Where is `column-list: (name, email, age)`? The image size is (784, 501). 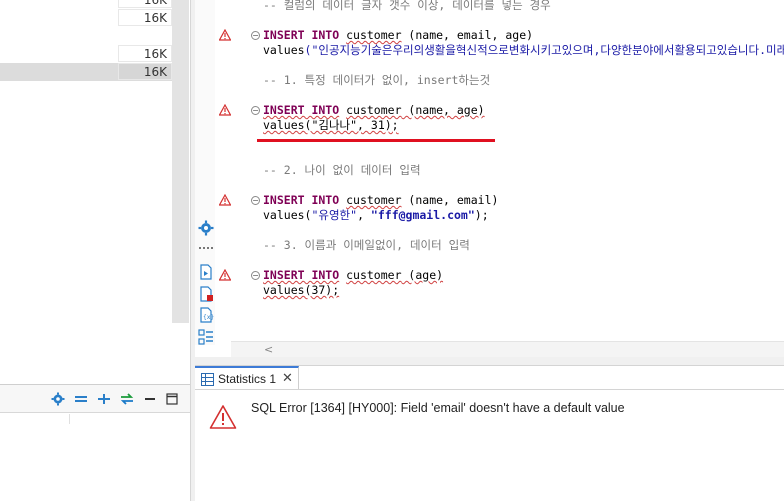 column-list: (name, email, age) is located at coordinates (467, 35).